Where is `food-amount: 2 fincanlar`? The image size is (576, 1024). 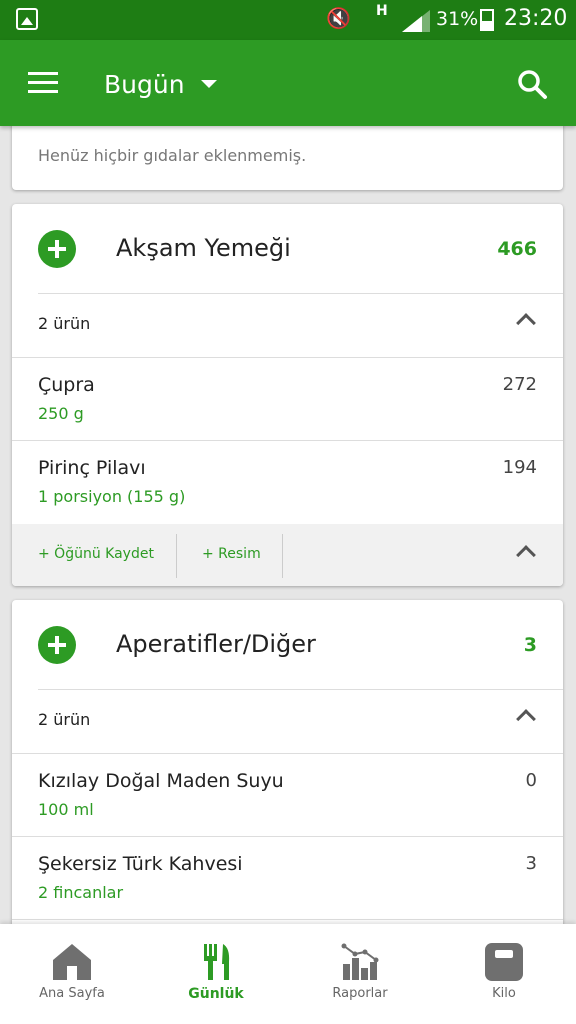
food-amount: 2 fincanlar is located at coordinates (81, 892).